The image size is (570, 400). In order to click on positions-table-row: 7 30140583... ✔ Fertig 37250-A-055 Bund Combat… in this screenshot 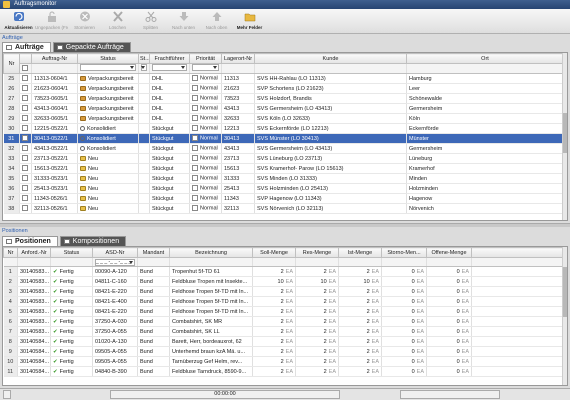, I will do `click(283, 331)`.